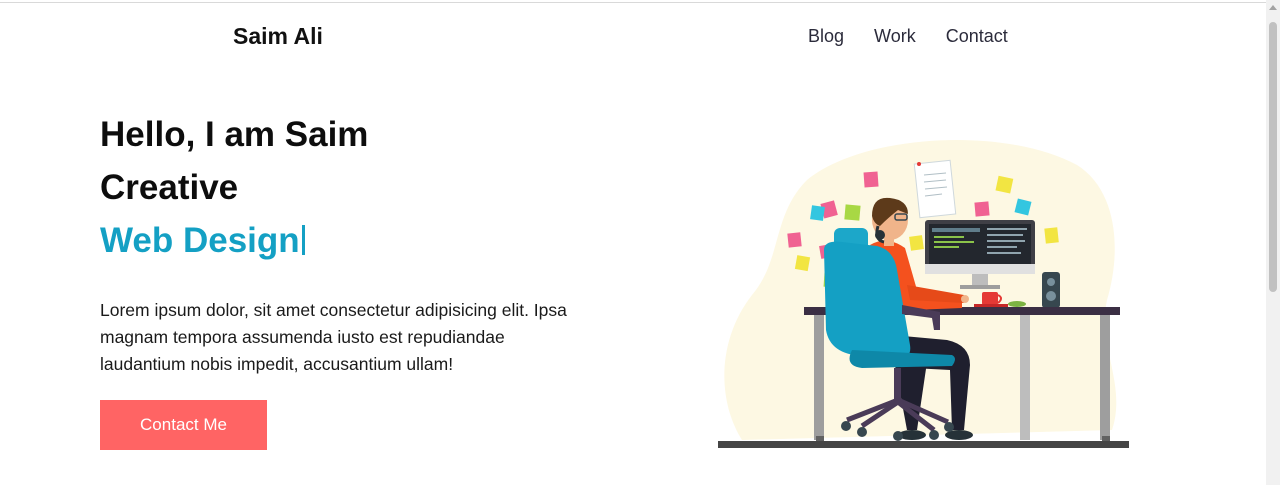 The image size is (1280, 485). What do you see at coordinates (183, 425) in the screenshot?
I see `contact-me-button: Contact Me` at bounding box center [183, 425].